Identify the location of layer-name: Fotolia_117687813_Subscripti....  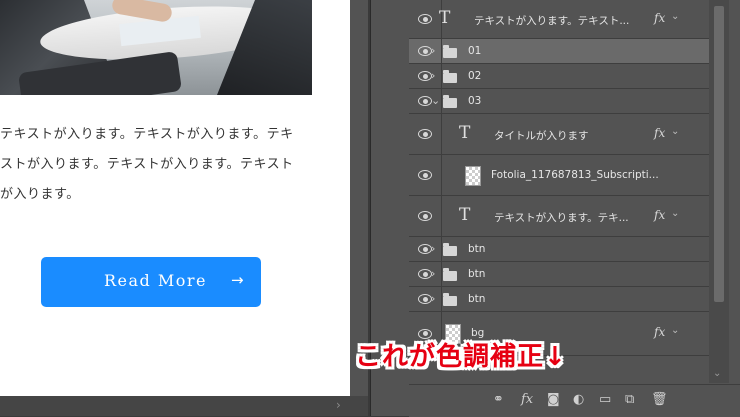
(575, 174).